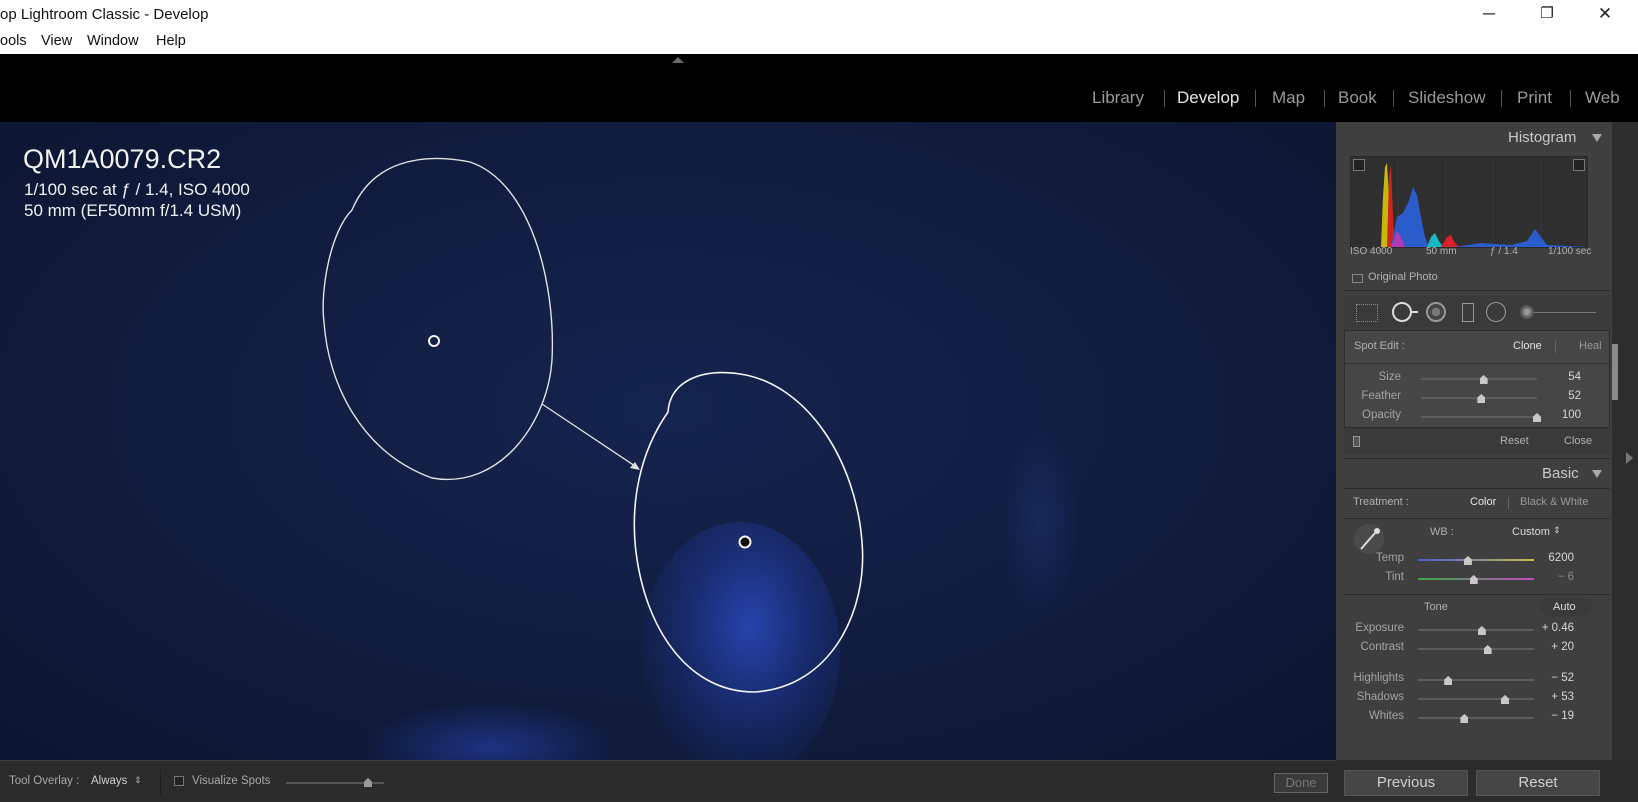 The width and height of the screenshot is (1638, 802). Describe the element at coordinates (1356, 441) in the screenshot. I see `toggle-switch-icon` at that location.